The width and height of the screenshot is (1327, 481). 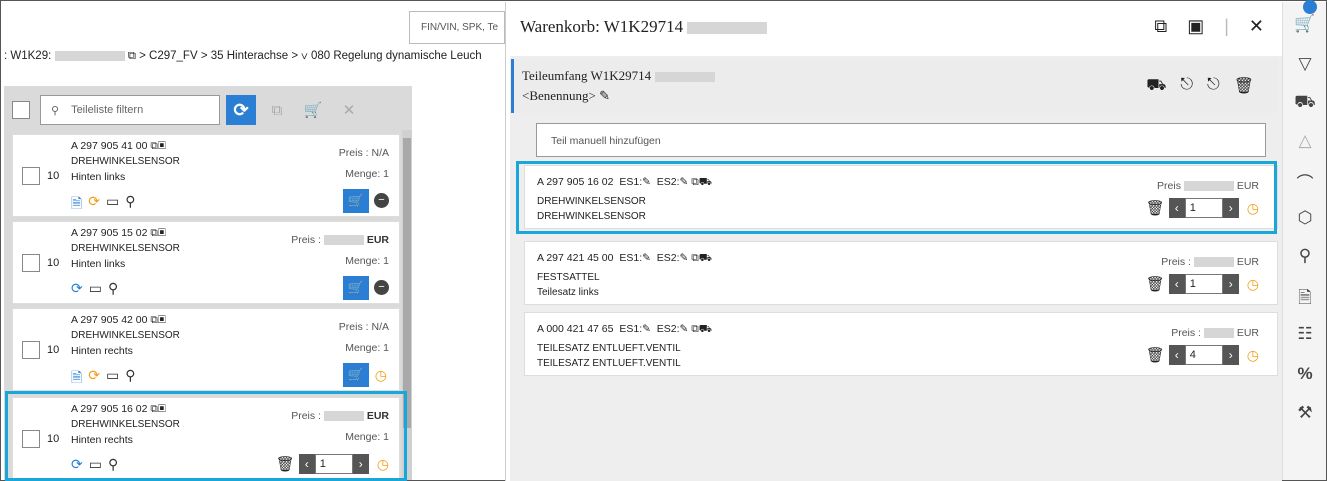 What do you see at coordinates (1304, 241) in the screenshot?
I see `right-sidebar: 🛒 ▽ ⛟ △ ⌒ ⬡ ⚲ 🗎 ☷ % ⚒` at bounding box center [1304, 241].